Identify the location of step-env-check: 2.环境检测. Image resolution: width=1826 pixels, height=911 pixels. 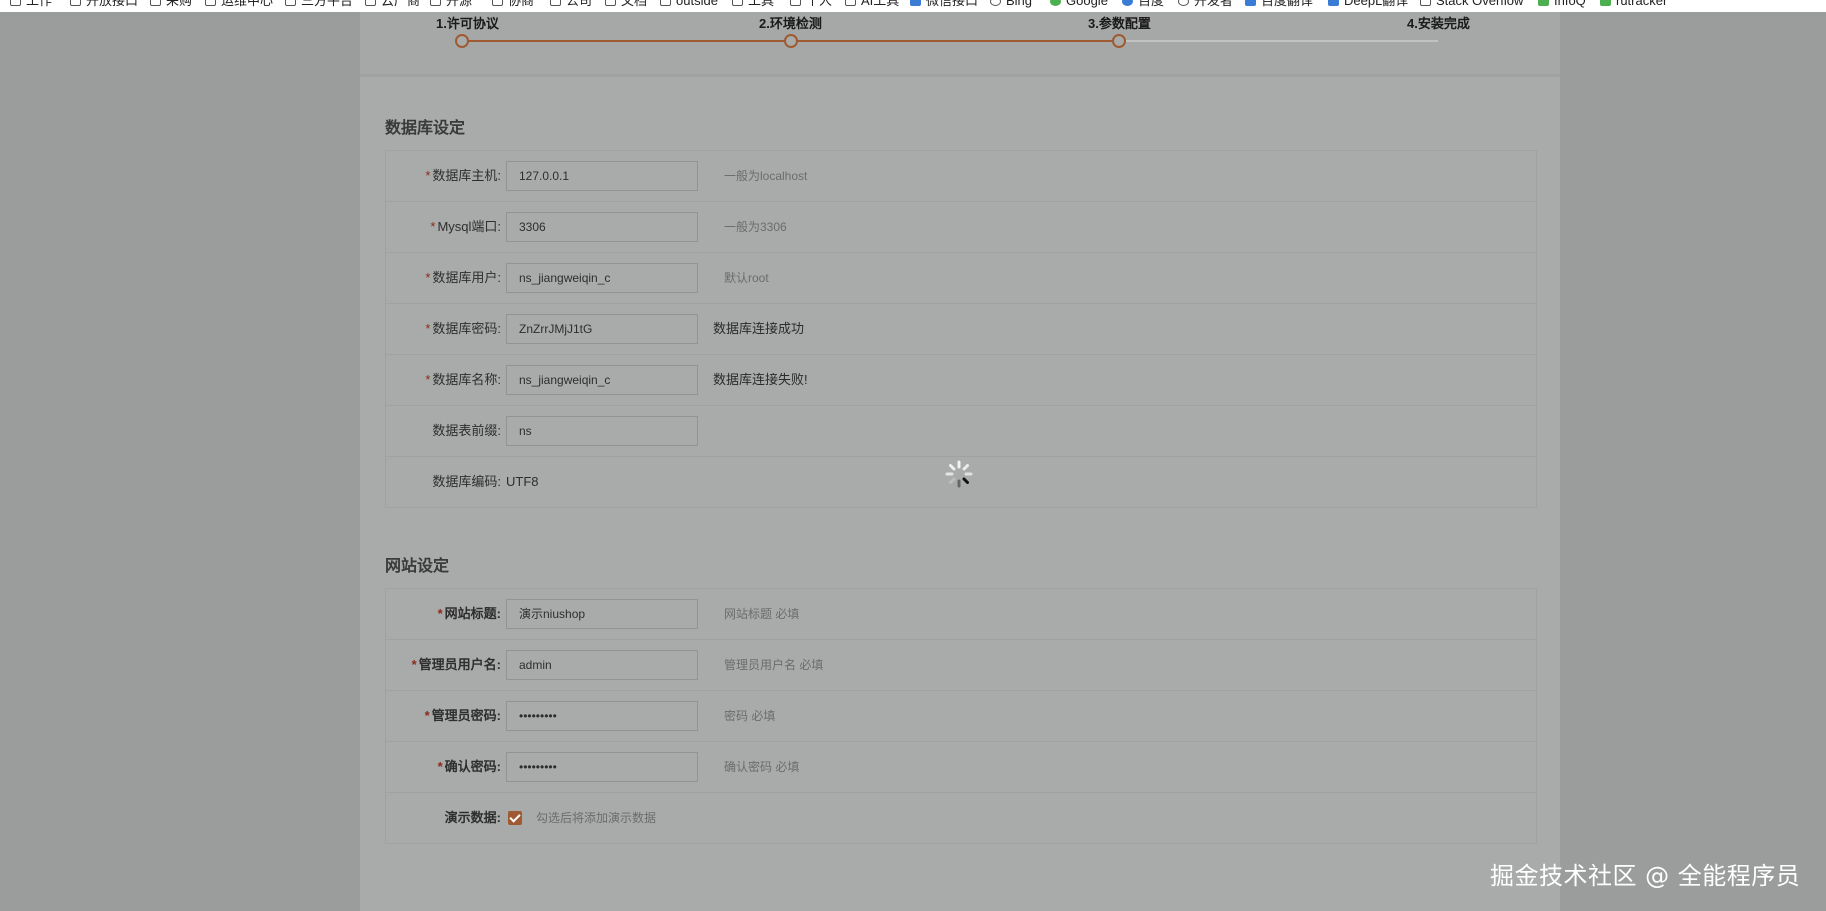
(790, 23).